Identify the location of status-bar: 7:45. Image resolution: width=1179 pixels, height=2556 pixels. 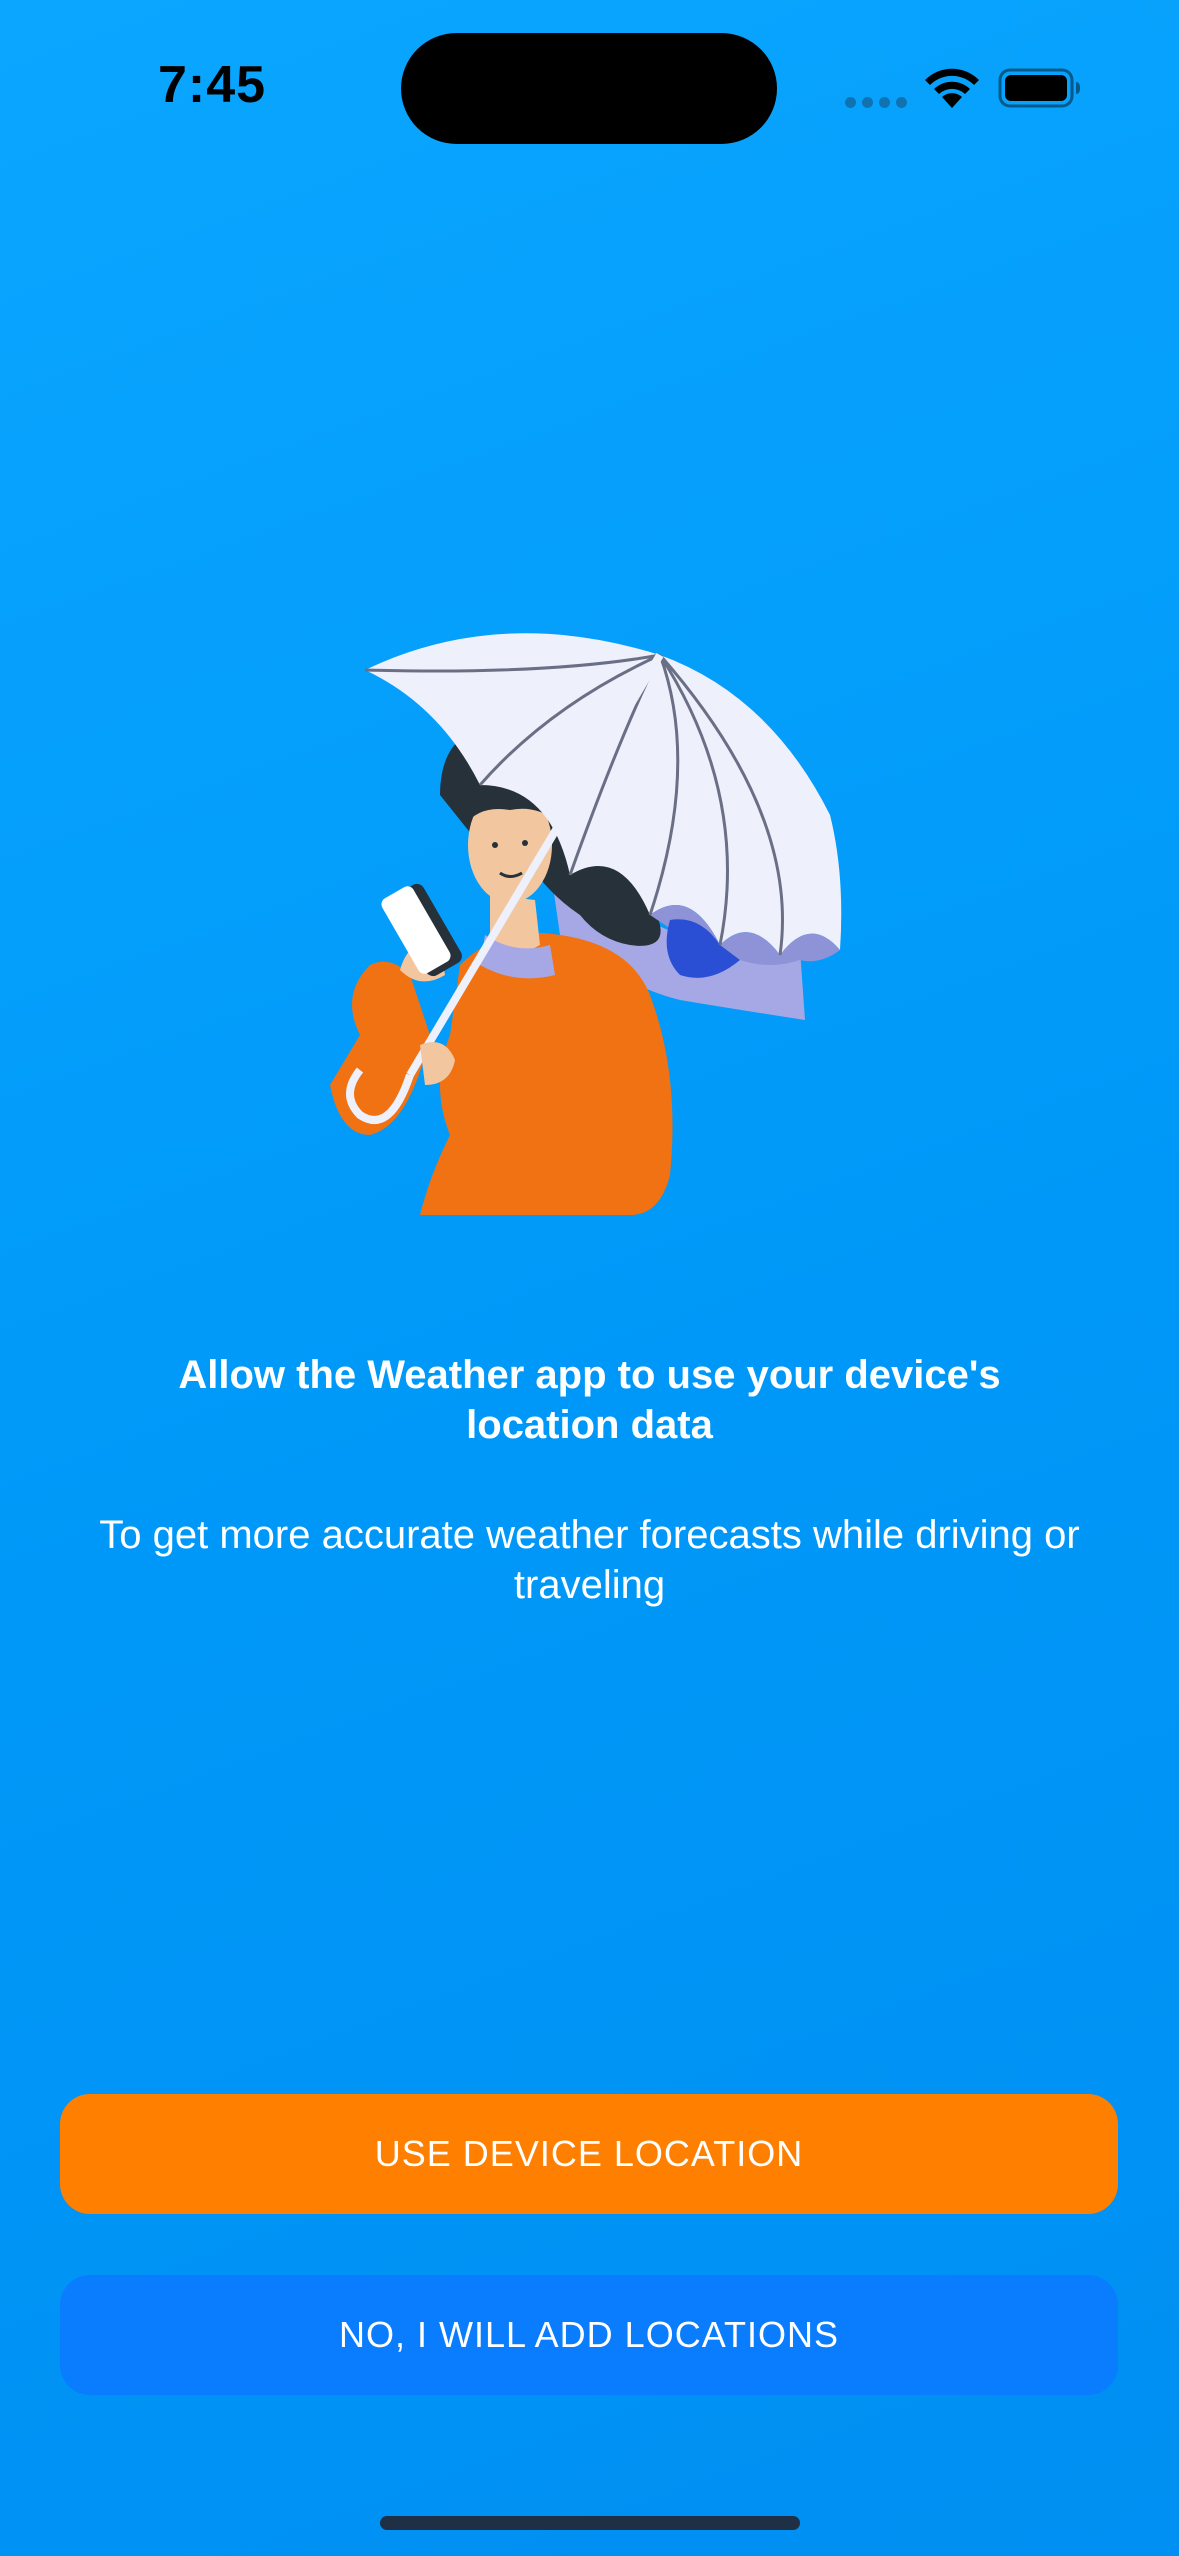
(589, 85).